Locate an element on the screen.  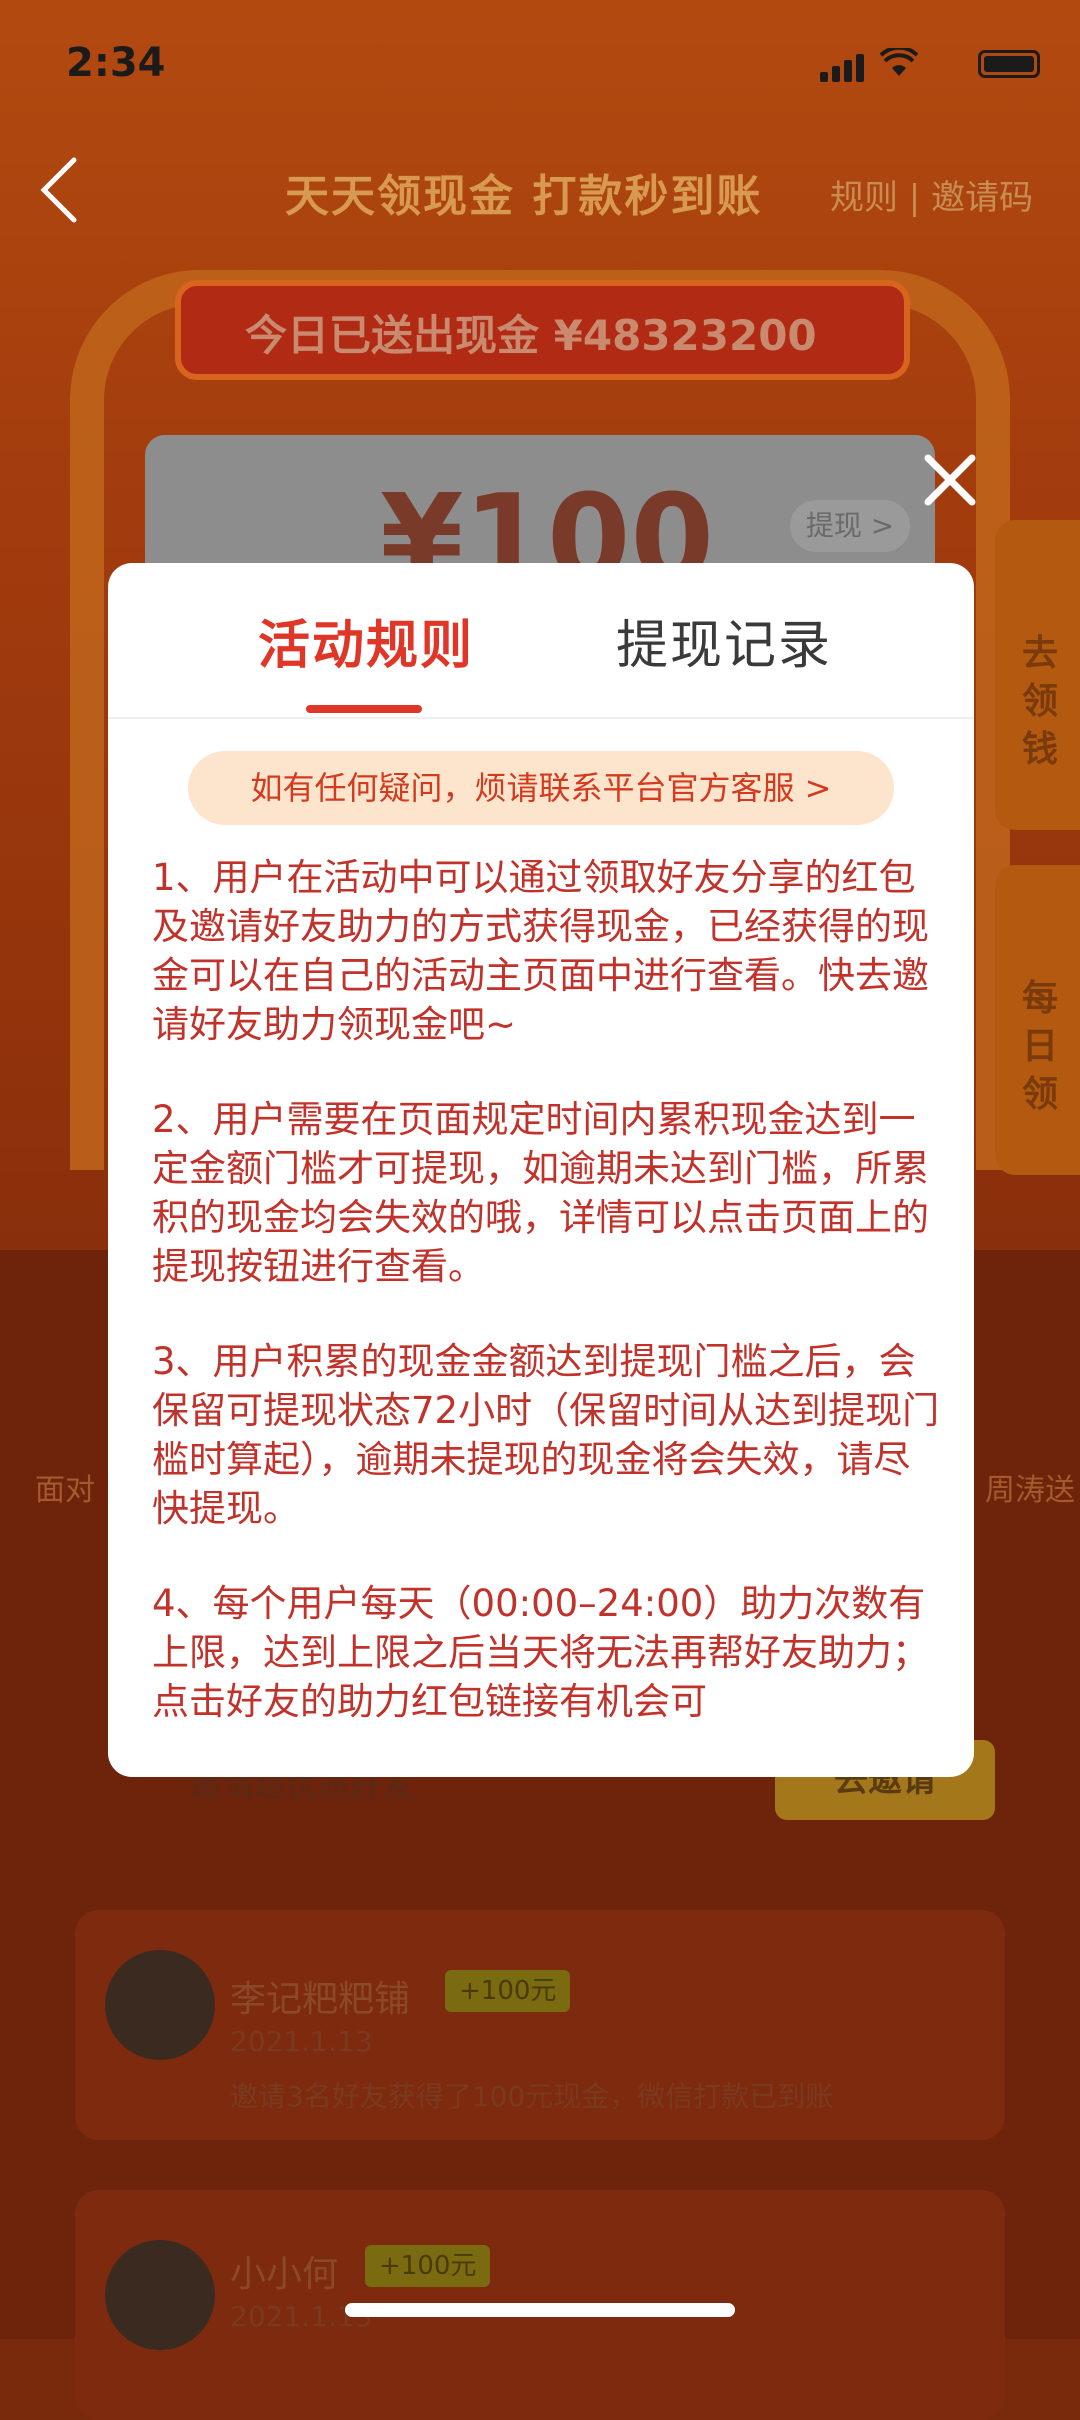
side-tab-get-money: 去领钱 is located at coordinates (1037, 675).